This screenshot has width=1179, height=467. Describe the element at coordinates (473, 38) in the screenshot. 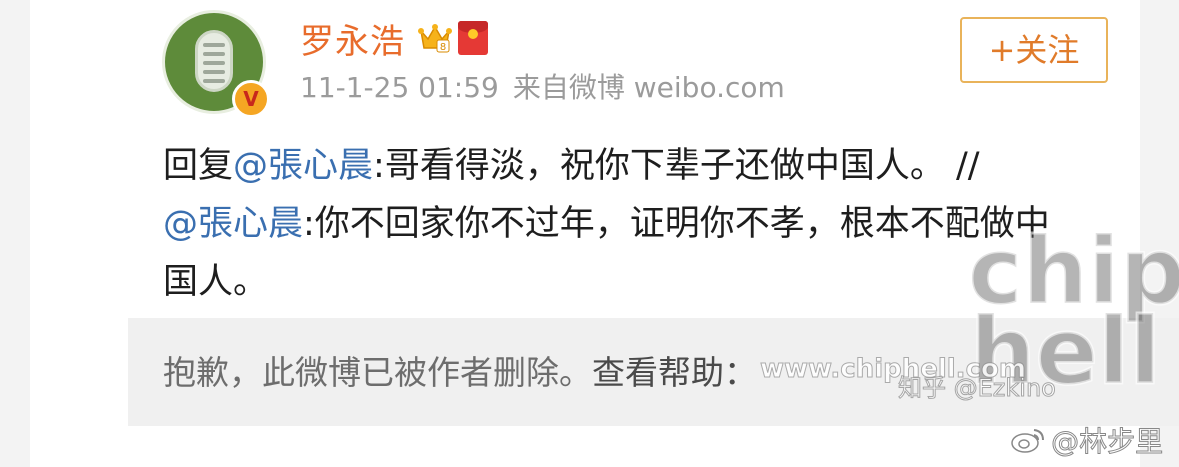

I see `red-packet-icon` at that location.